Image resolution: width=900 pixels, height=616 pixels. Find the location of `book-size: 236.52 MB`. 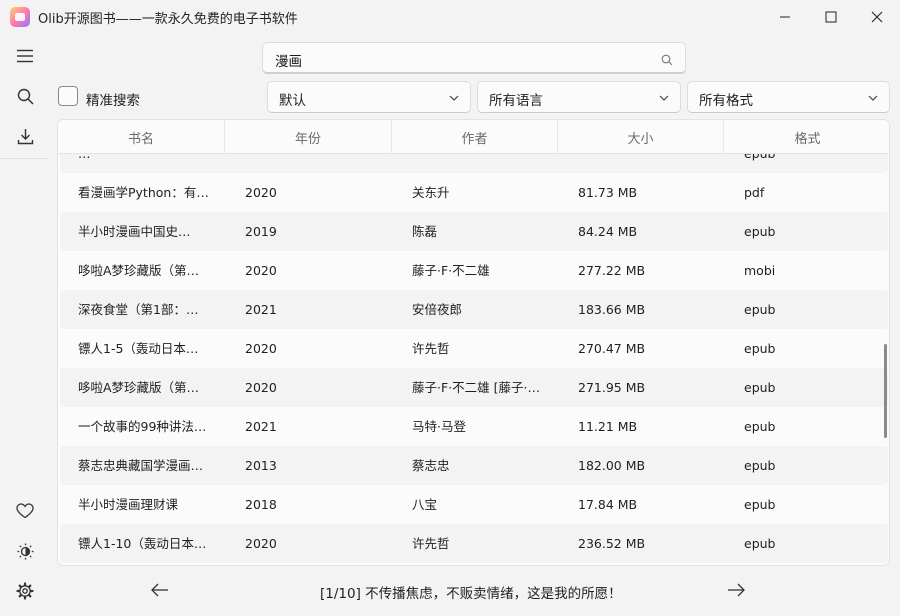

book-size: 236.52 MB is located at coordinates (612, 543).